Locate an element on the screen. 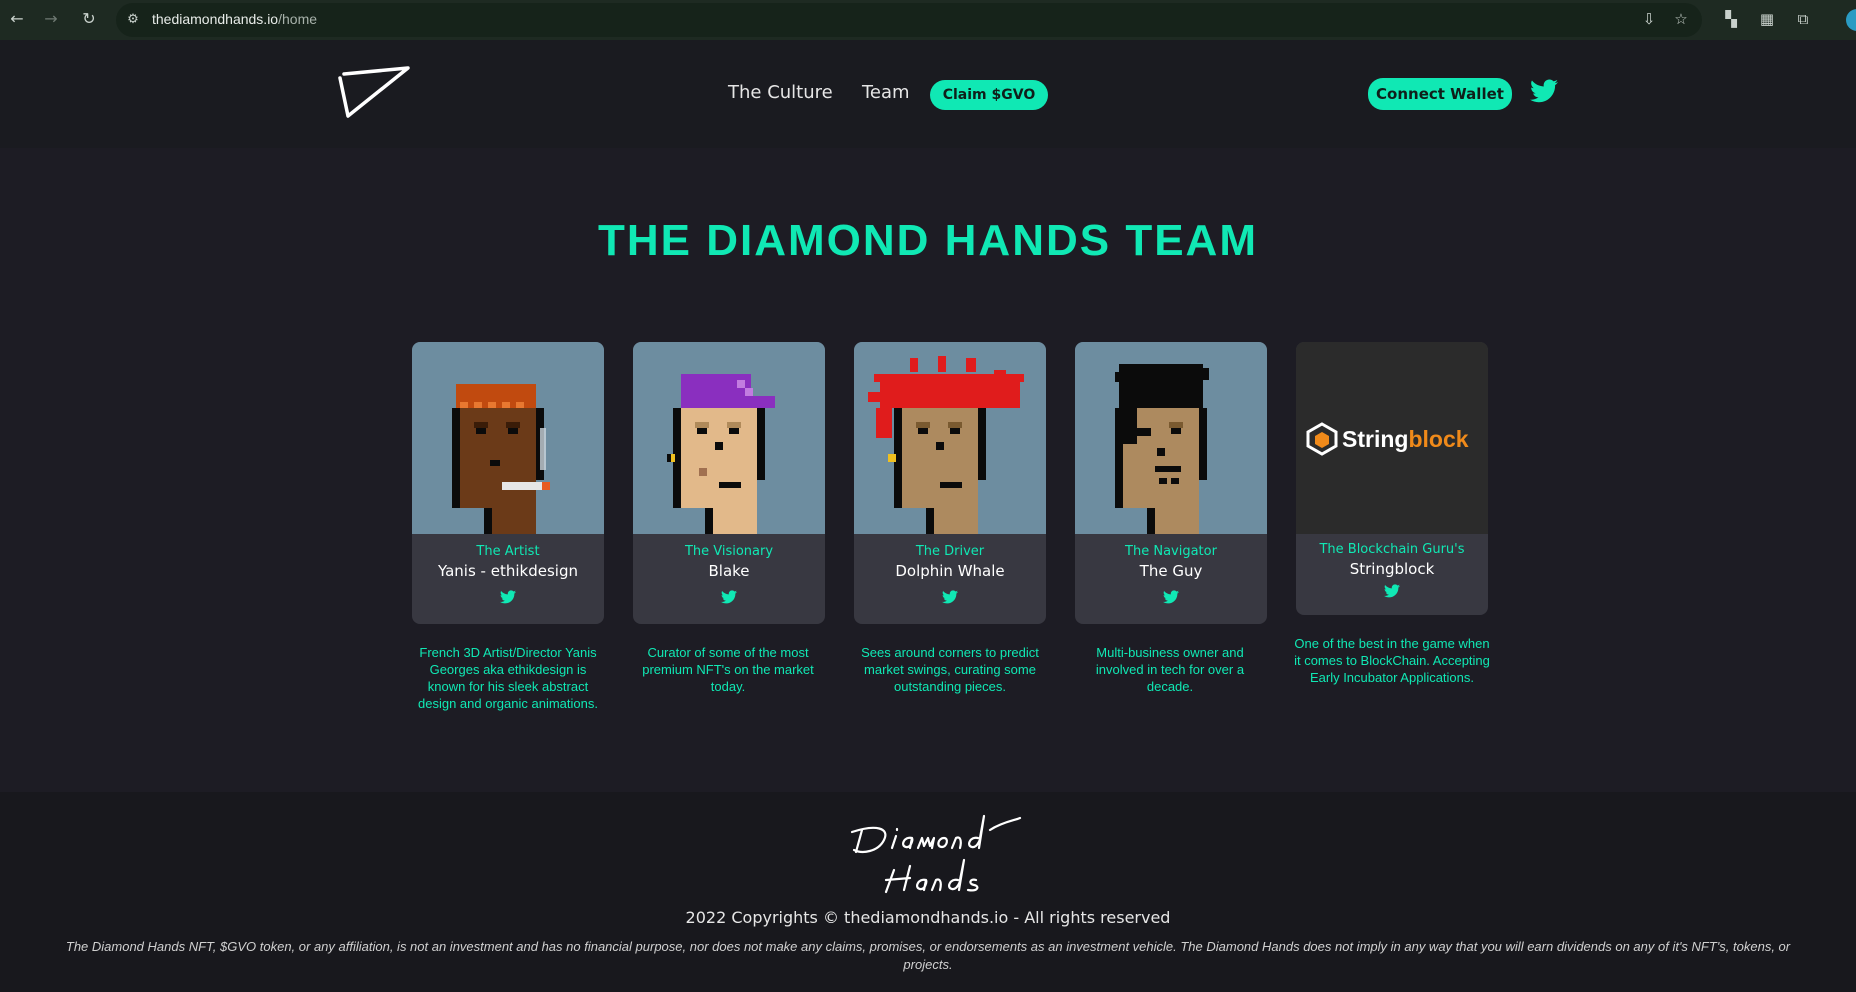 This screenshot has height=992, width=1856. visionary-avatar is located at coordinates (729, 438).